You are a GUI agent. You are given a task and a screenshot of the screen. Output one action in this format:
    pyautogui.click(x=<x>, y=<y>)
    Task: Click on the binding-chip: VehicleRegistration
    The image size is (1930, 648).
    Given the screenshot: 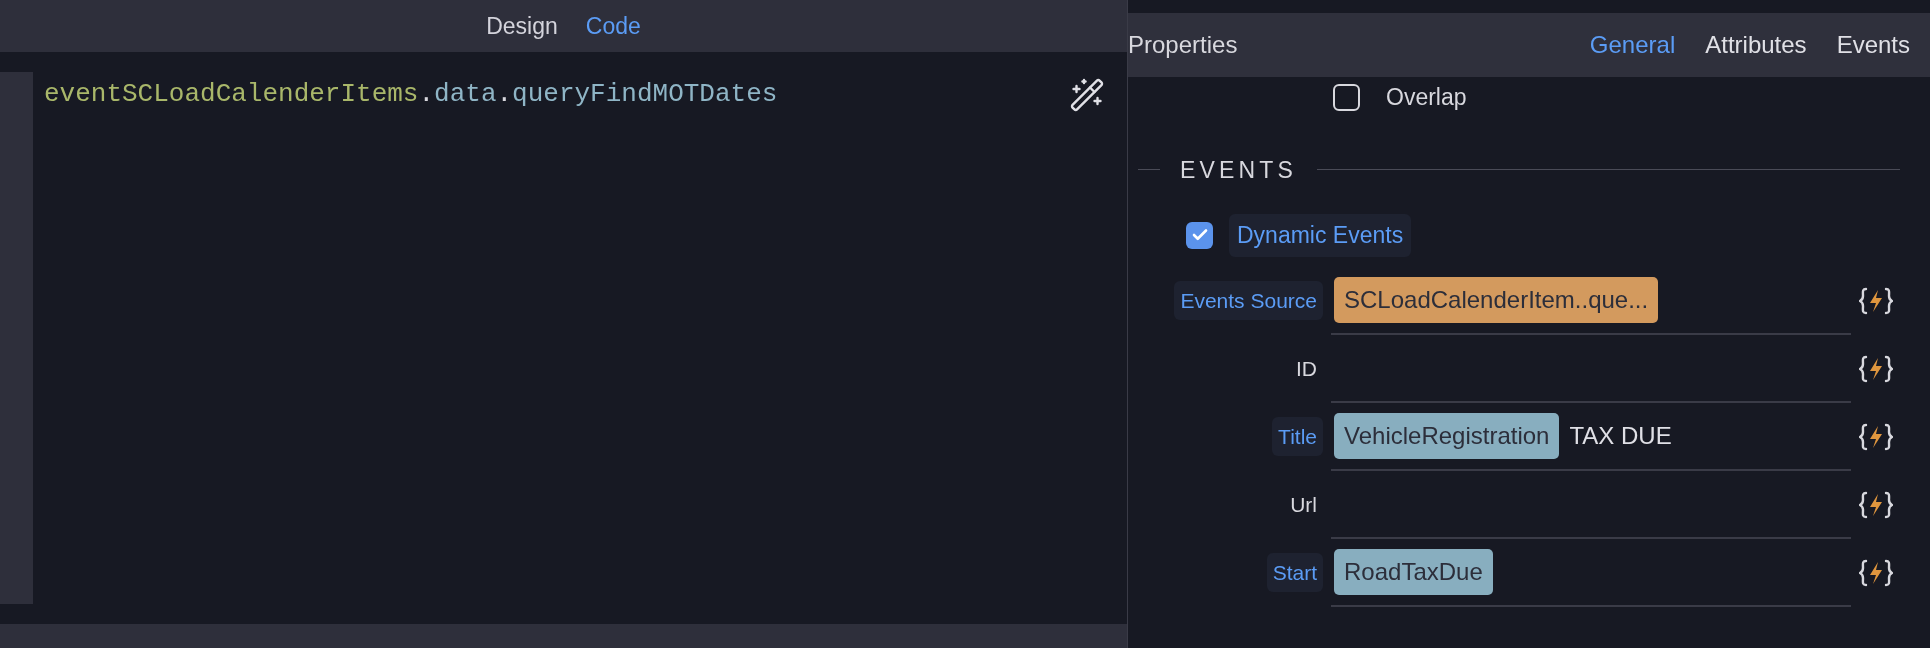 What is the action you would take?
    pyautogui.click(x=1447, y=435)
    